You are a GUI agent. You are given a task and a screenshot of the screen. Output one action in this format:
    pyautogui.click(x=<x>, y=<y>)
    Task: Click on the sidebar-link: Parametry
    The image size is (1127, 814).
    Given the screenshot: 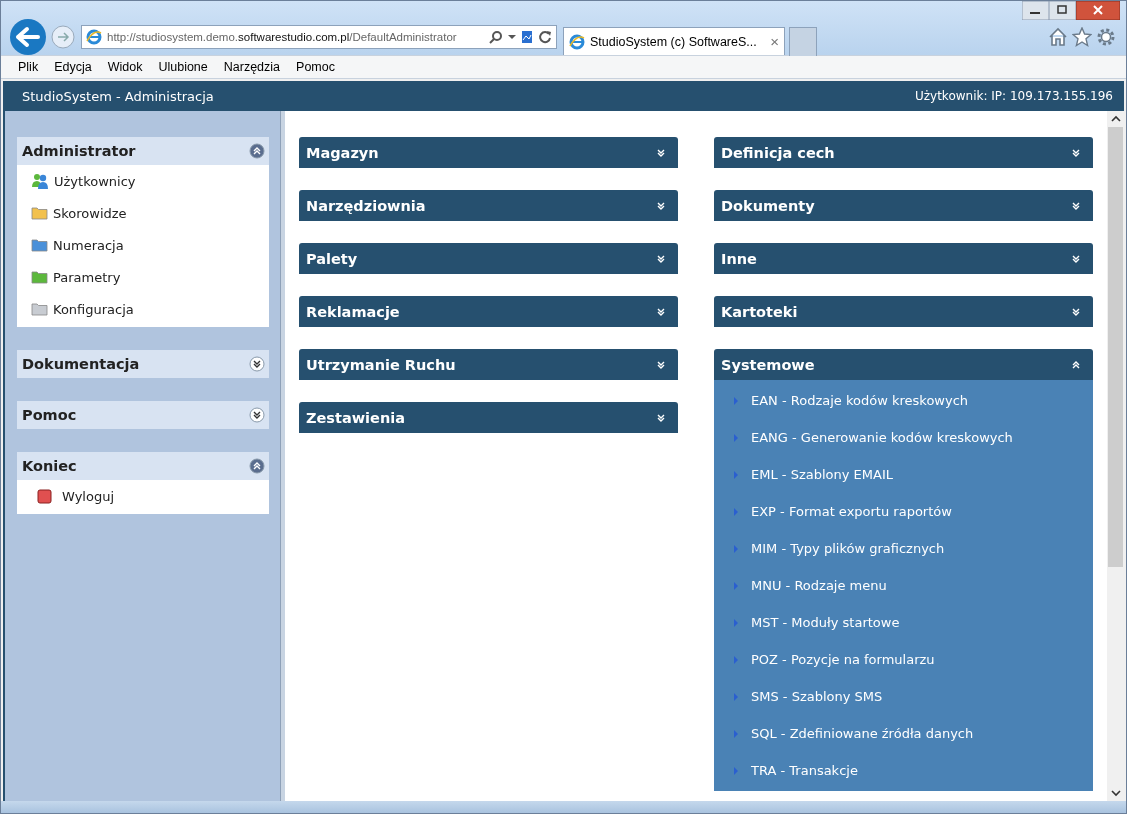 What is the action you would take?
    pyautogui.click(x=87, y=277)
    